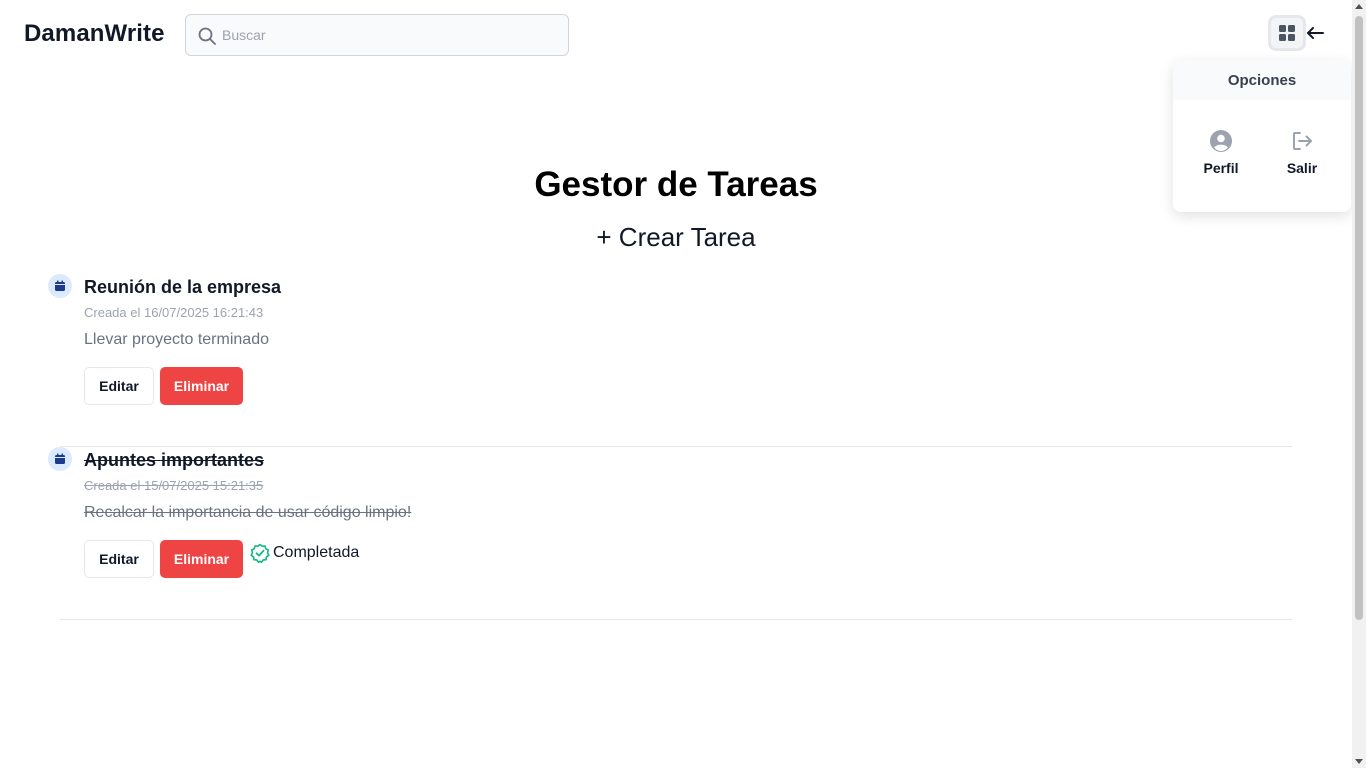 Image resolution: width=1366 pixels, height=768 pixels. What do you see at coordinates (392, 35) in the screenshot?
I see `search-input` at bounding box center [392, 35].